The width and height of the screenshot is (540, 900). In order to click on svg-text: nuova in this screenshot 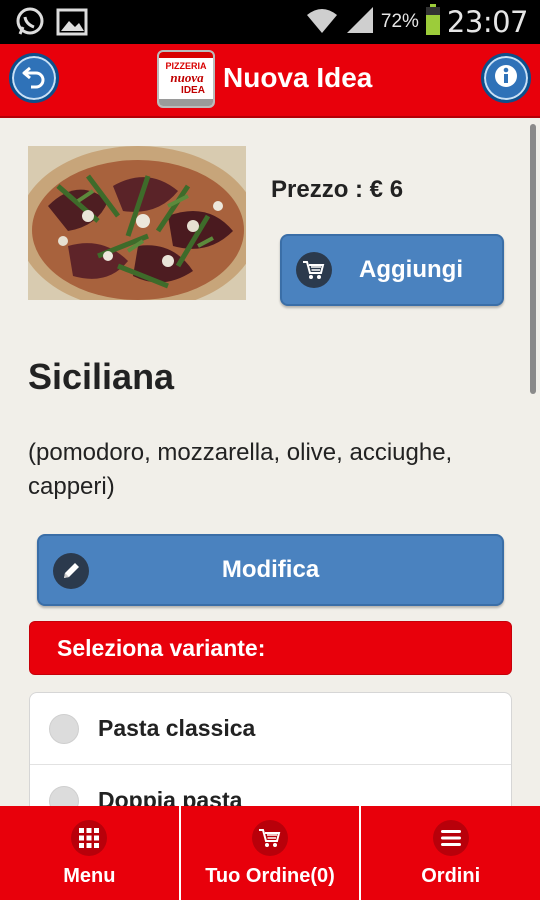, I will do `click(187, 77)`.